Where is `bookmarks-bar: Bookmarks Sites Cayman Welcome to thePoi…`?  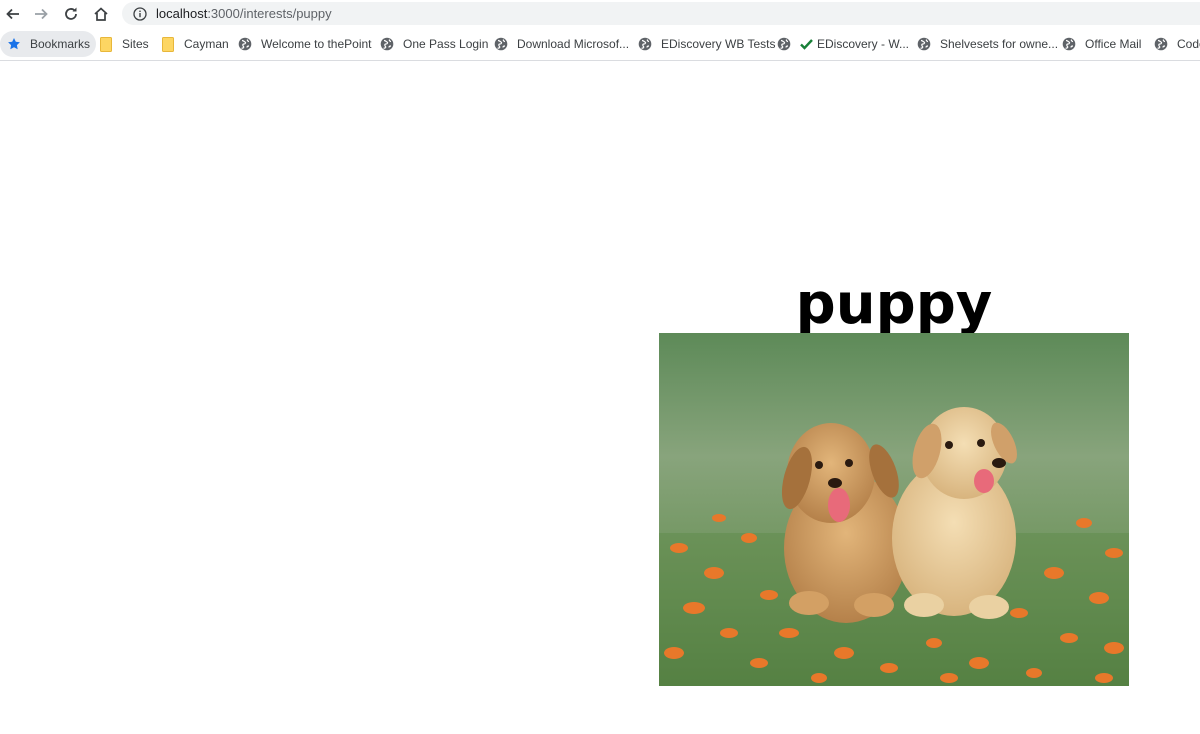 bookmarks-bar: Bookmarks Sites Cayman Welcome to thePoi… is located at coordinates (600, 44).